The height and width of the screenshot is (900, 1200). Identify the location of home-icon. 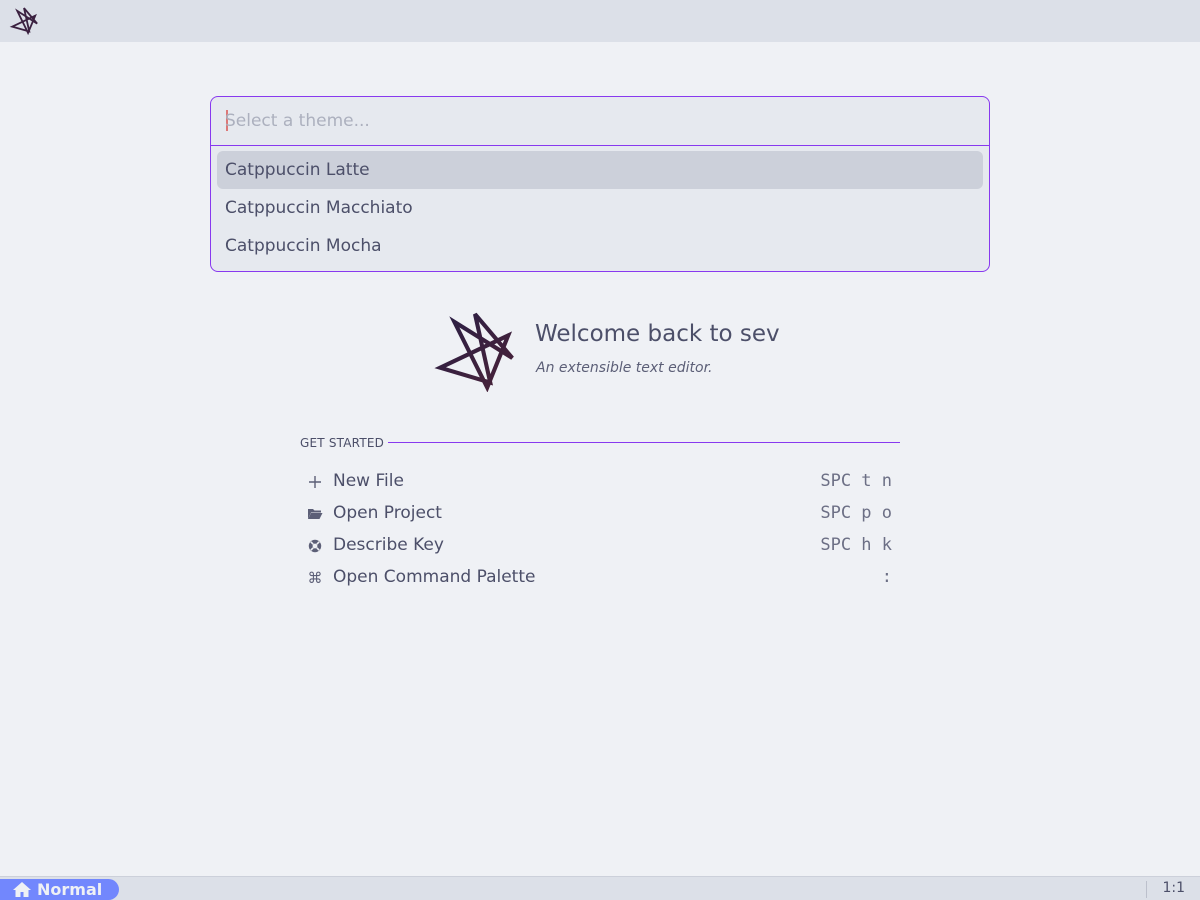
(22, 889).